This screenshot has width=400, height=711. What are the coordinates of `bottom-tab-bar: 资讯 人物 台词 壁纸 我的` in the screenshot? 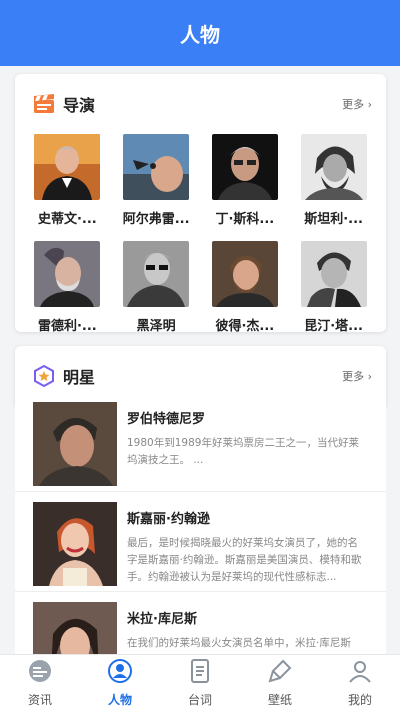 It's located at (200, 682).